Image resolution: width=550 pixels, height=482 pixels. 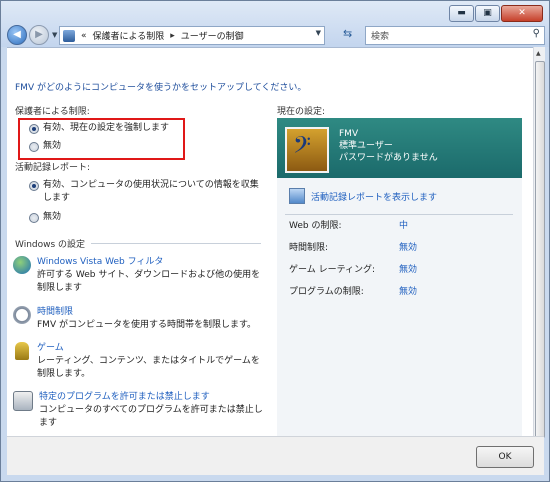 I want to click on activity-on-radio: 有効、コンピュータの使用状況についての情報を収集します, so click(x=147, y=192).